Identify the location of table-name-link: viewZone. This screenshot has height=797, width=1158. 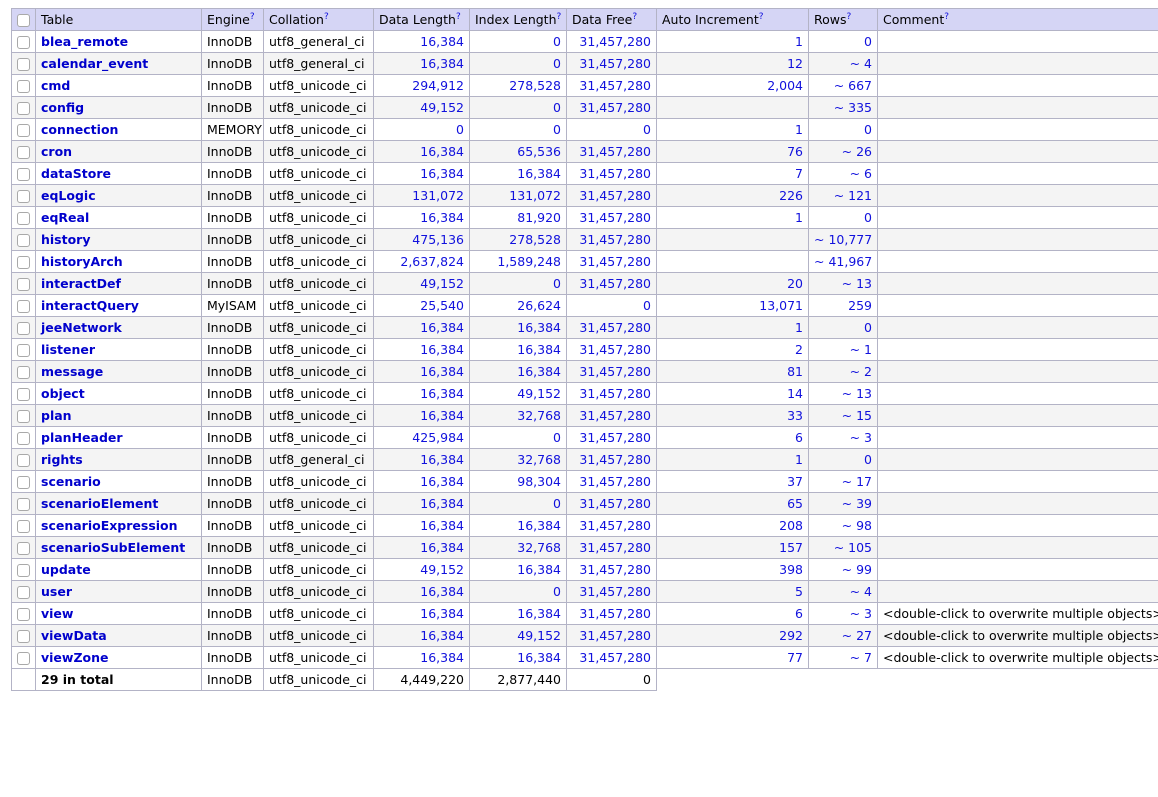
(75, 657).